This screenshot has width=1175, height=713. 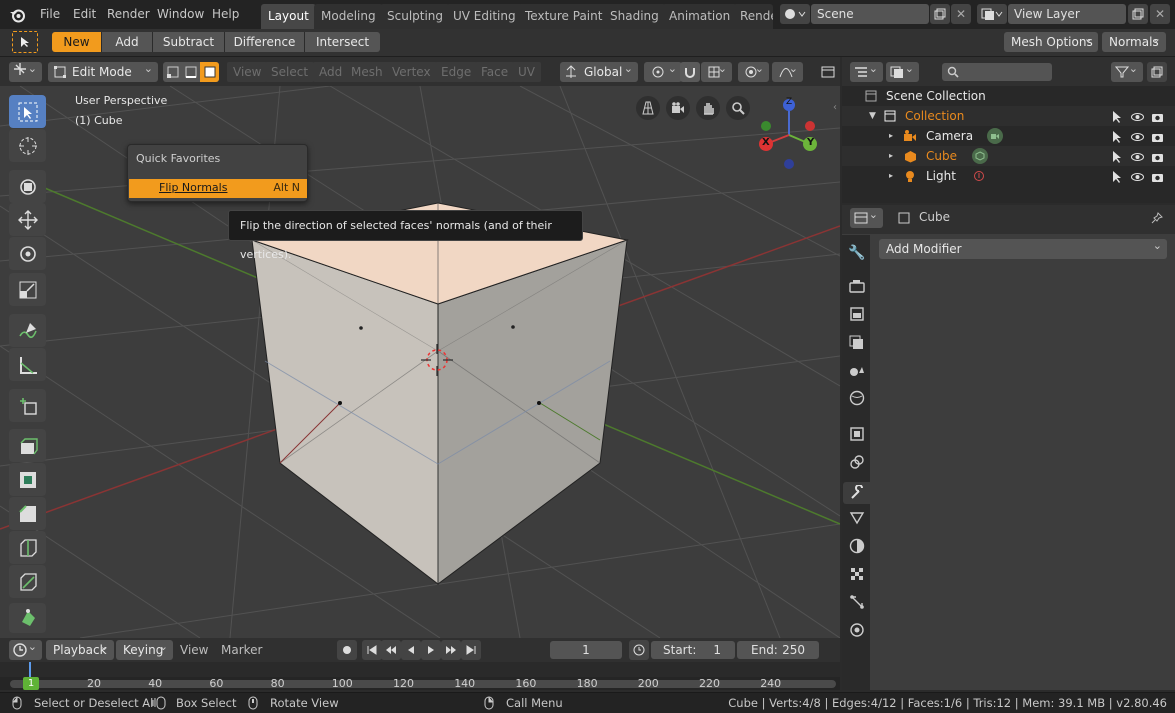 What do you see at coordinates (241, 650) in the screenshot?
I see `timeline-marker-menu: Marker` at bounding box center [241, 650].